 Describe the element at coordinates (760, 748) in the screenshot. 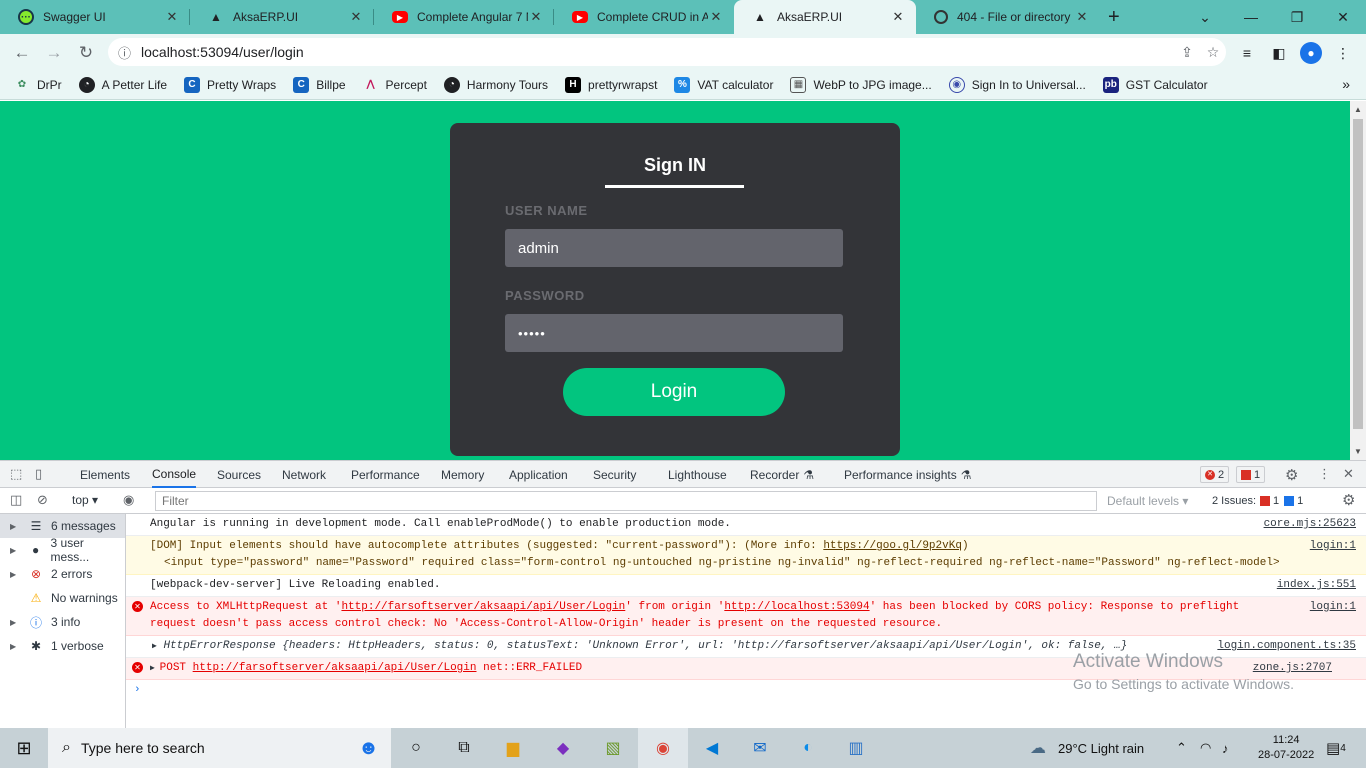

I see `mail-icon: ✉` at that location.